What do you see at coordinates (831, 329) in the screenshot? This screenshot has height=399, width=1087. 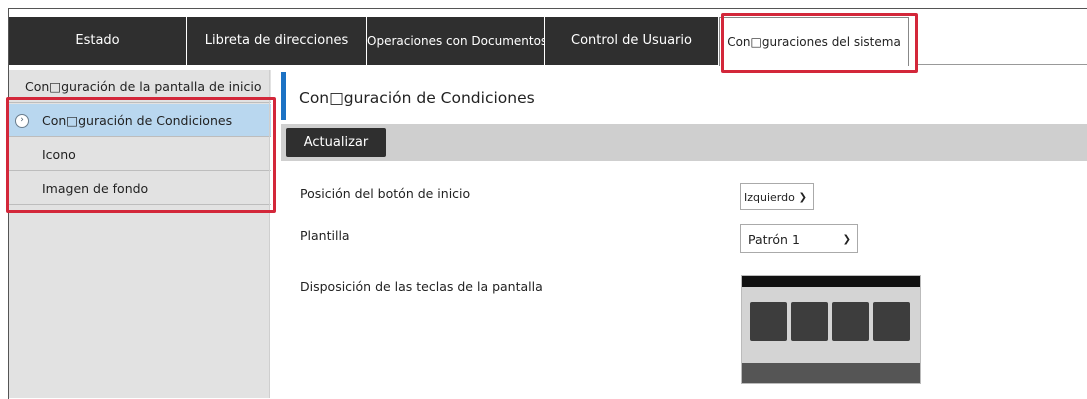 I see `key-layout-preview` at bounding box center [831, 329].